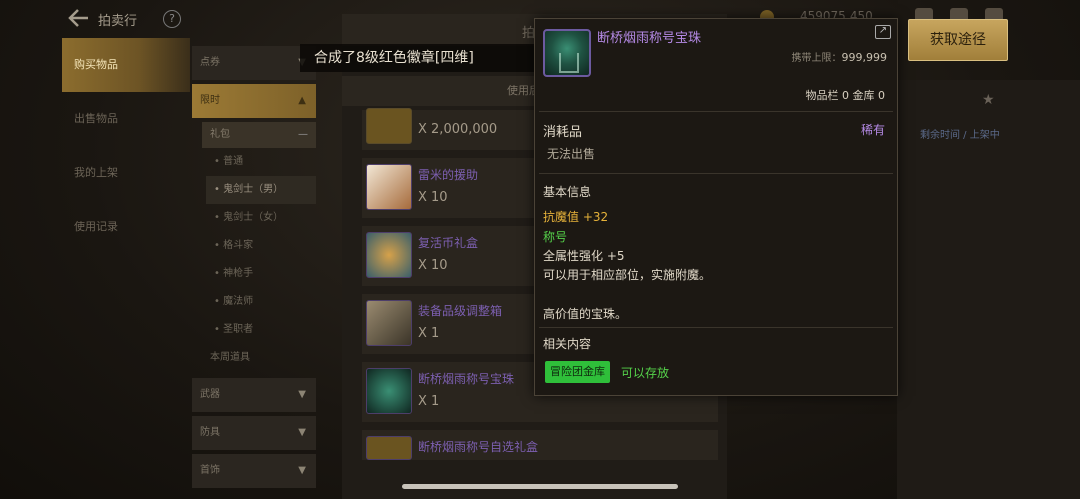  What do you see at coordinates (118, 21) in the screenshot?
I see `page-title: 拍卖行` at bounding box center [118, 21].